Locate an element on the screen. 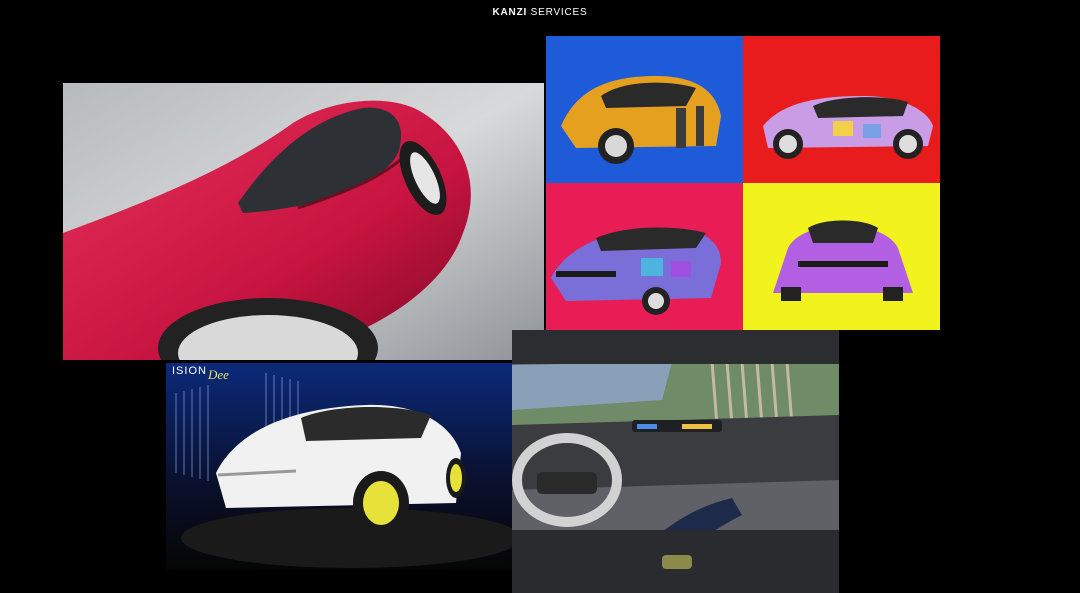  brand-light: SERVICES is located at coordinates (559, 12).